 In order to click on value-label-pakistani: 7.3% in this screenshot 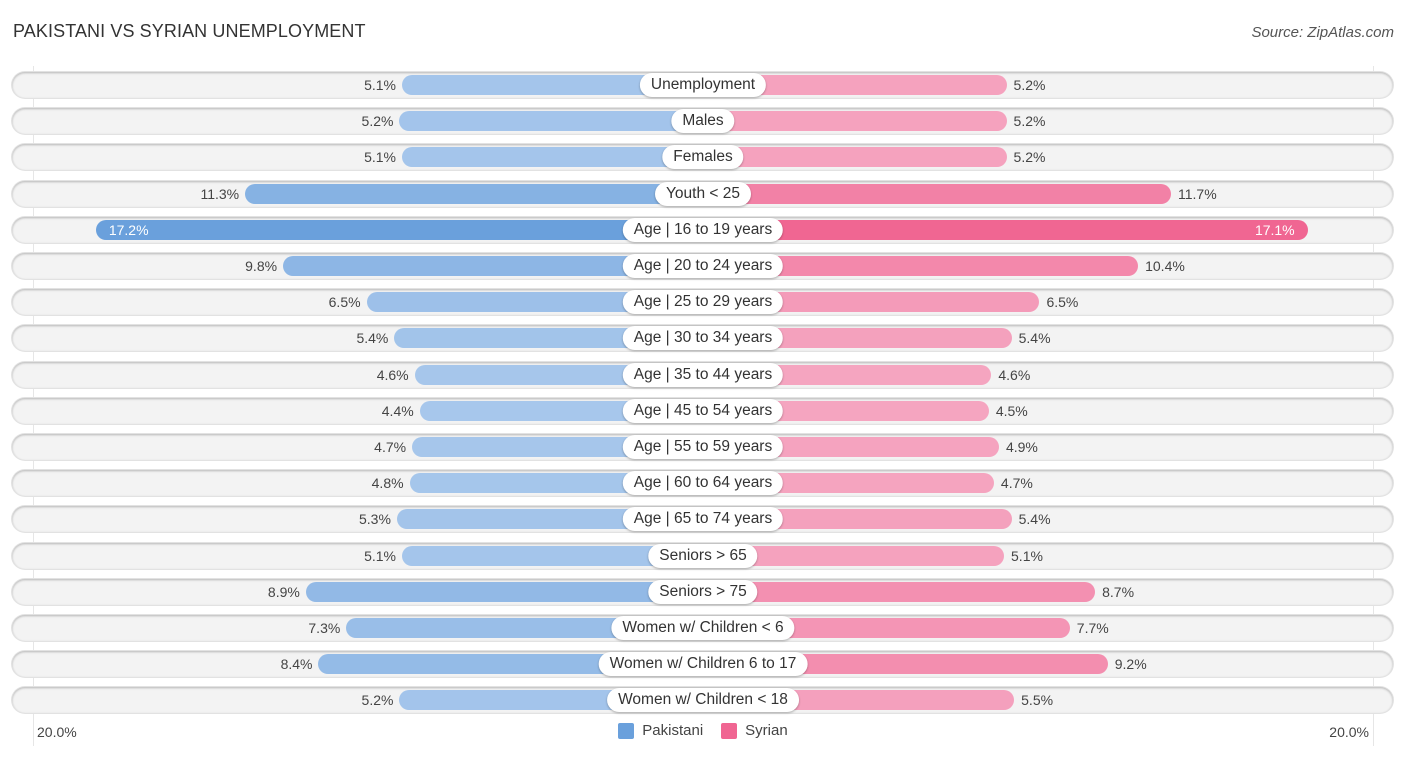, I will do `click(324, 628)`.